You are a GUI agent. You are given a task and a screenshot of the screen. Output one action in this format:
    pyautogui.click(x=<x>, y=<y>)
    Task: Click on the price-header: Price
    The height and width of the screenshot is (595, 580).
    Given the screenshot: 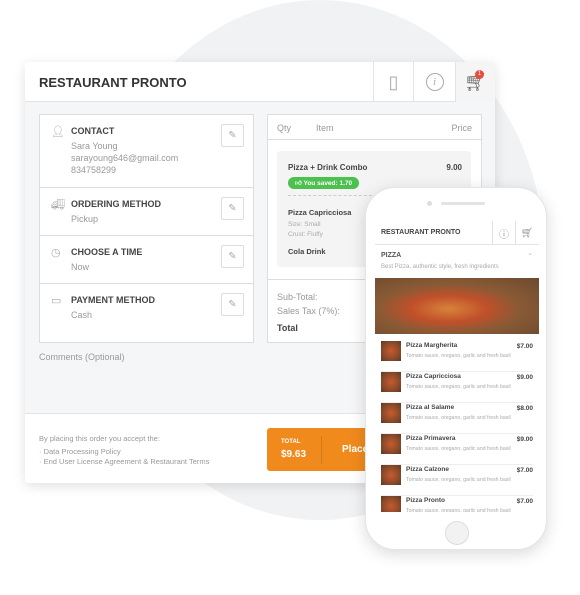 What is the action you would take?
    pyautogui.click(x=461, y=128)
    